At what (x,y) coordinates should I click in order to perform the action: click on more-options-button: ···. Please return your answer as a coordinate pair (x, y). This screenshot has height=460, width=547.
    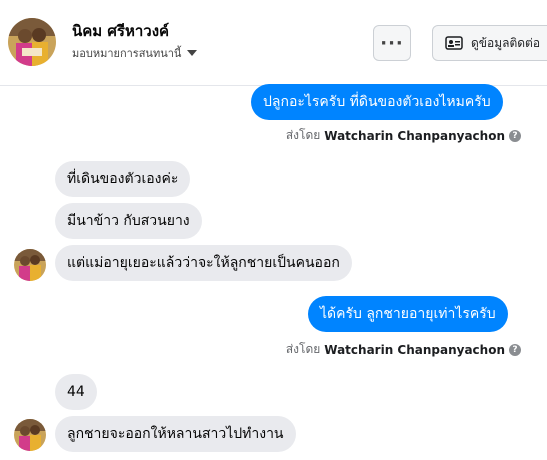
    Looking at the image, I should click on (392, 43).